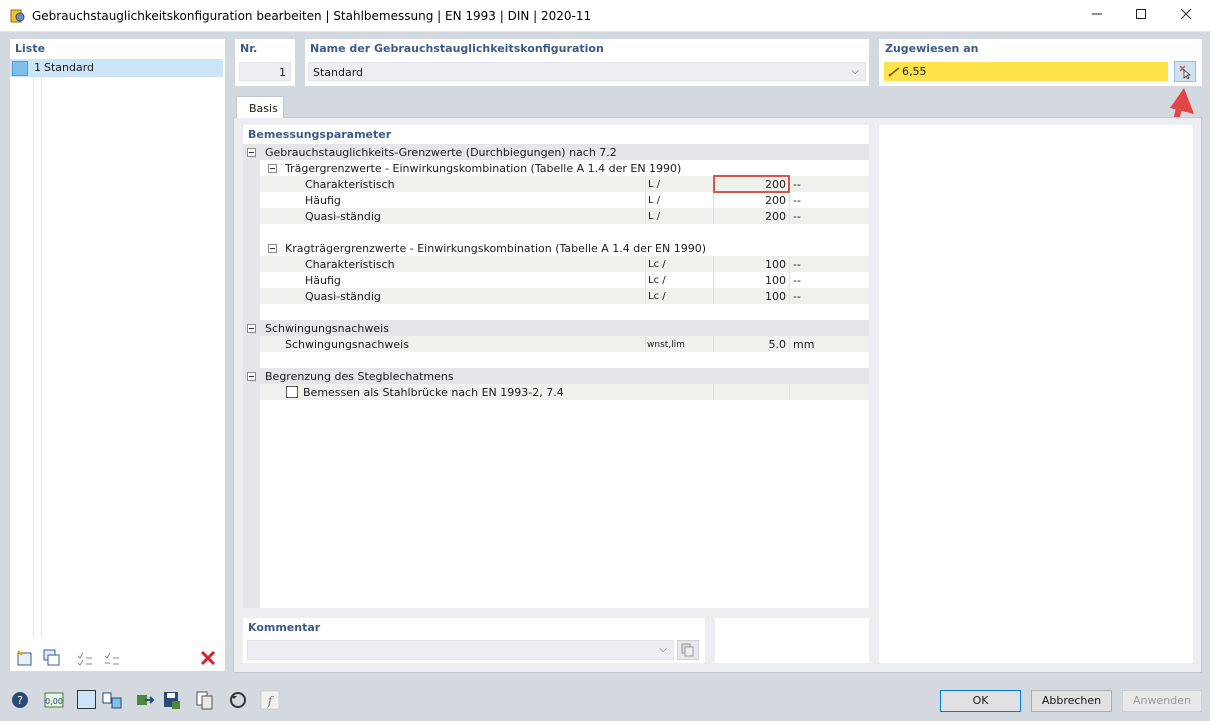 The image size is (1210, 721). Describe the element at coordinates (37, 67) in the screenshot. I see `list-item-number: 1` at that location.